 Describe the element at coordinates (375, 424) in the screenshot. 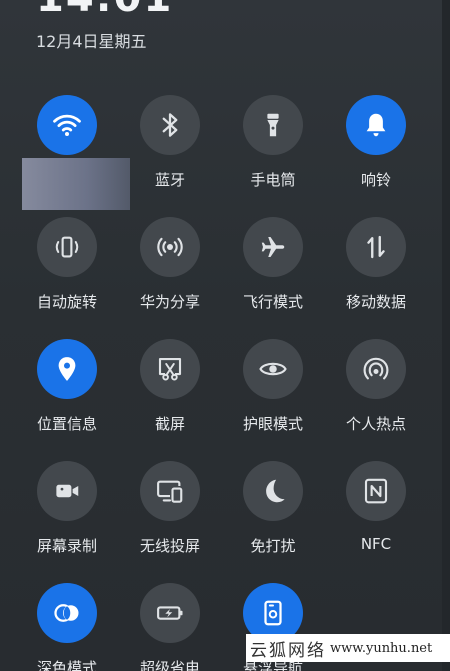

I see `tile-hotspot-label: 个人热点` at that location.